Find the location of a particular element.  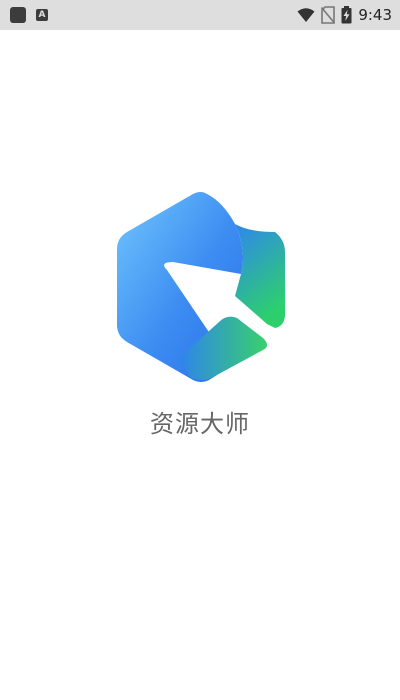

app-name: 资源大师 is located at coordinates (200, 424).